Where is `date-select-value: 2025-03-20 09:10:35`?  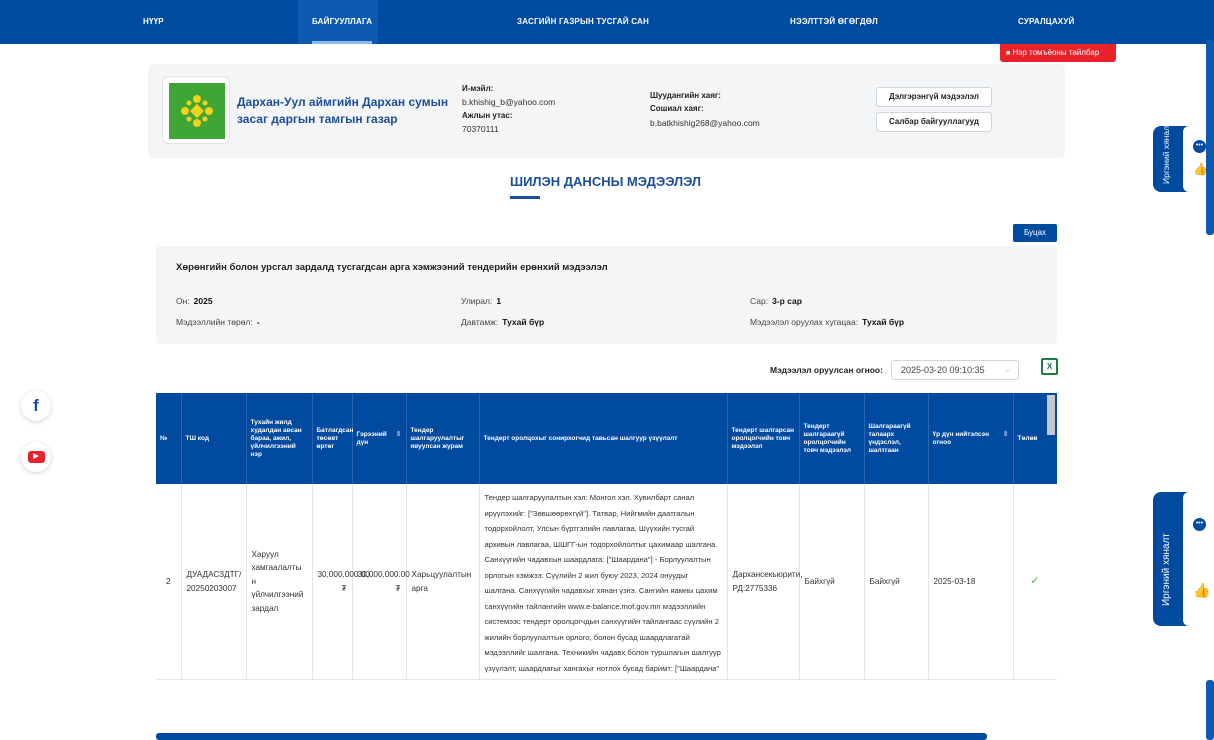 date-select-value: 2025-03-20 09:10:35 is located at coordinates (943, 370).